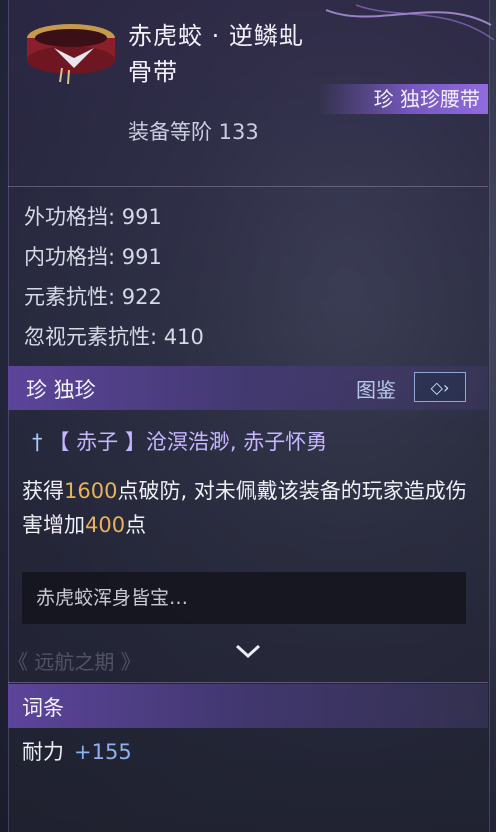 The height and width of the screenshot is (832, 496). I want to click on stat-row: 外功格挡: 991, so click(93, 217).